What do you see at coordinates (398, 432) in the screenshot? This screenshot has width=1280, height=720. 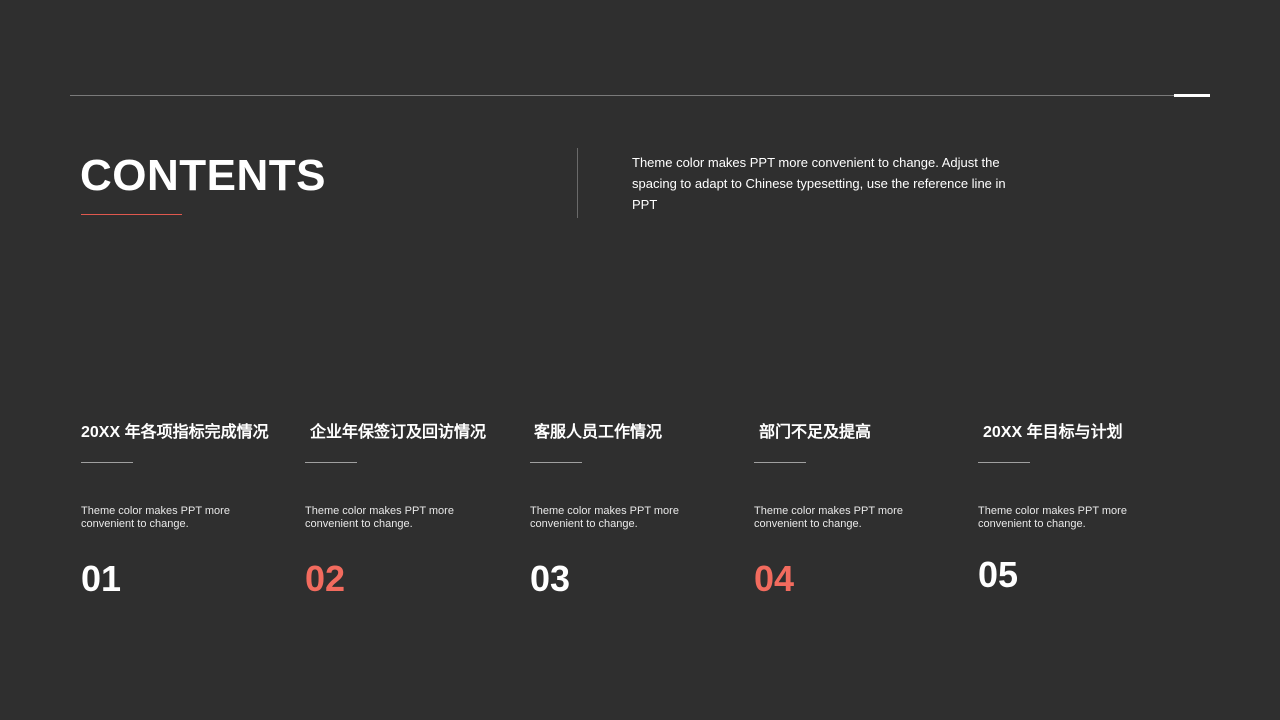 I see `contents-item-heading: 企业年保签订及回访情况` at bounding box center [398, 432].